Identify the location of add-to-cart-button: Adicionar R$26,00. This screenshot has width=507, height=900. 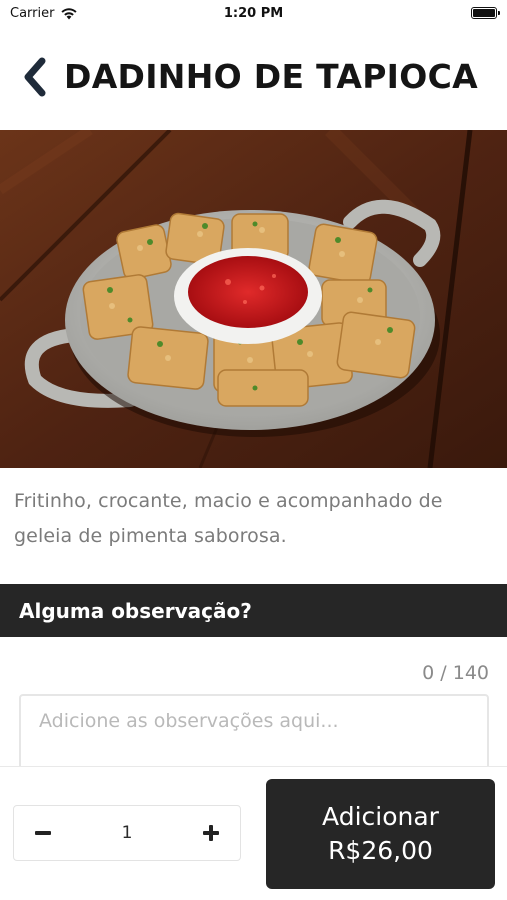
(380, 834).